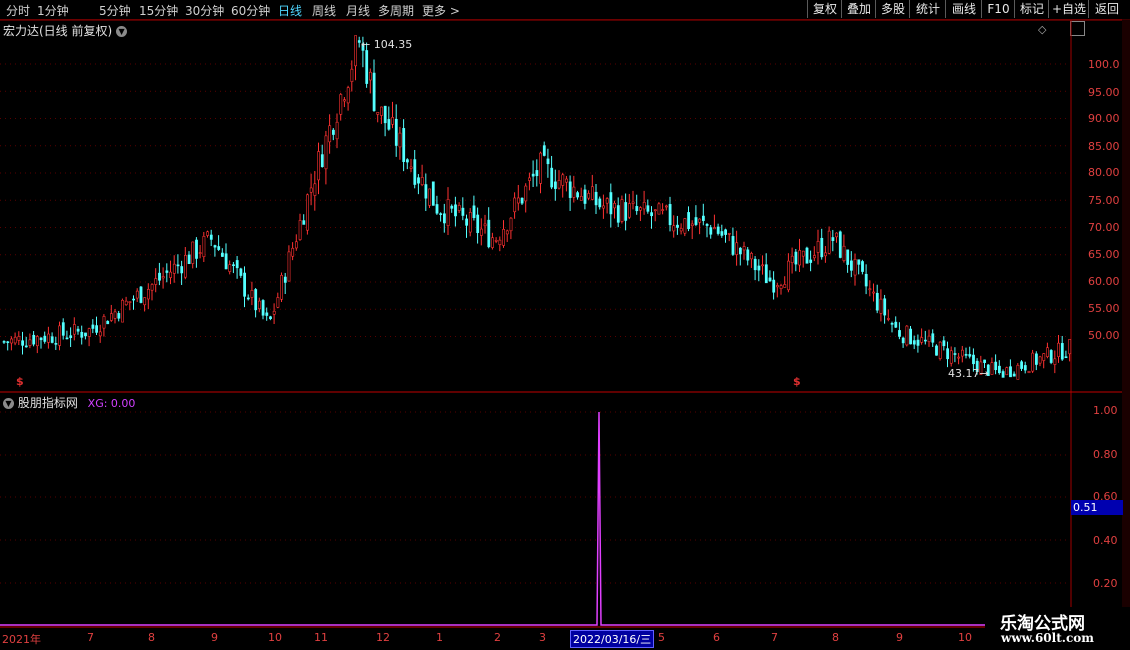  Describe the element at coordinates (111, 403) in the screenshot. I see `indicator-value: XG: 0.00` at that location.